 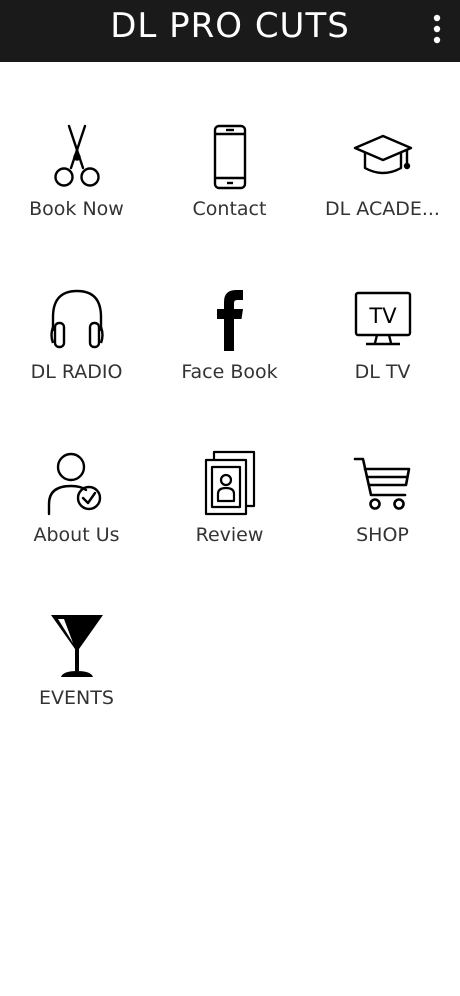 I want to click on tile-label: EVENTS, so click(x=76, y=698).